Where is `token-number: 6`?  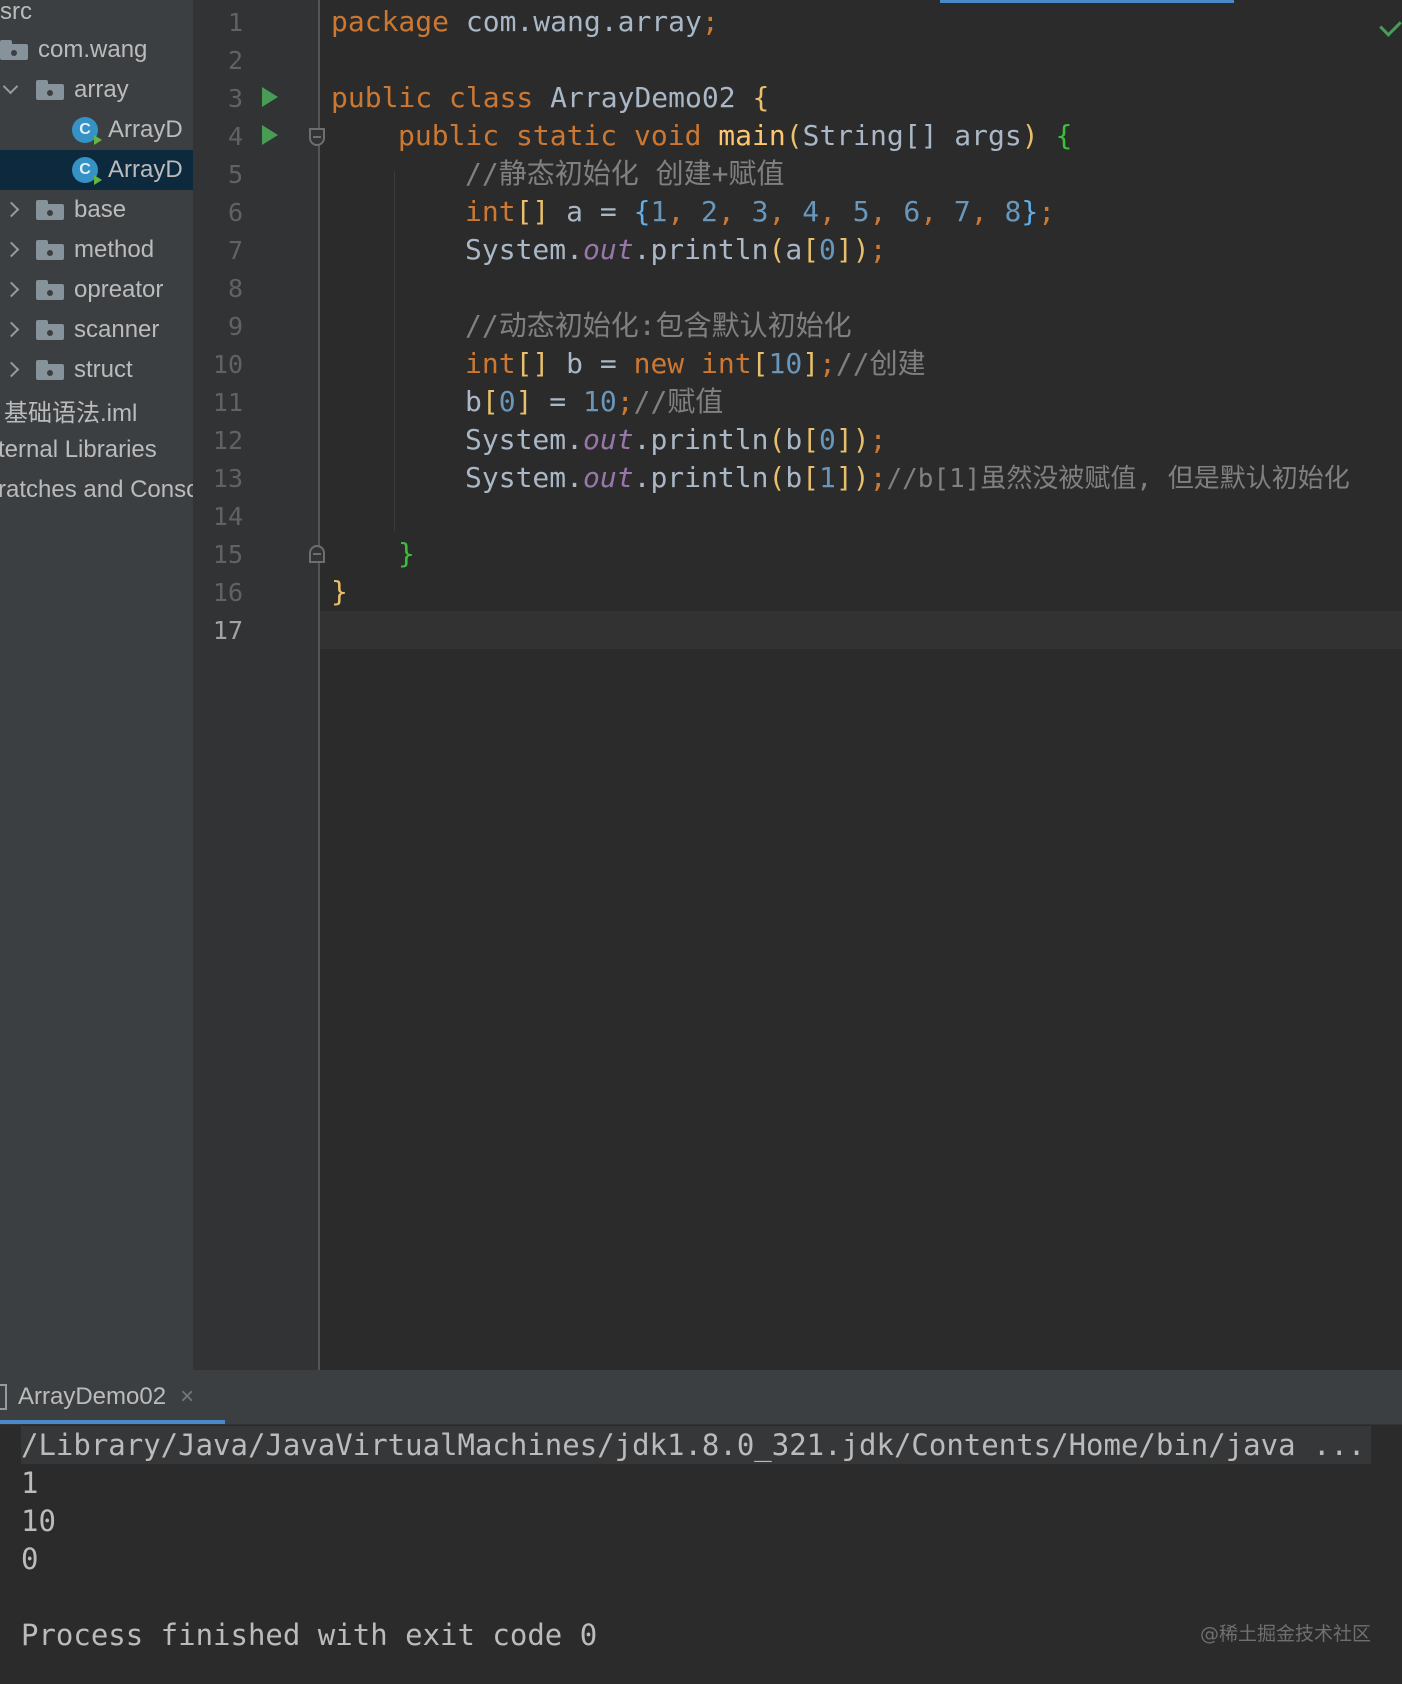
token-number: 6 is located at coordinates (912, 211).